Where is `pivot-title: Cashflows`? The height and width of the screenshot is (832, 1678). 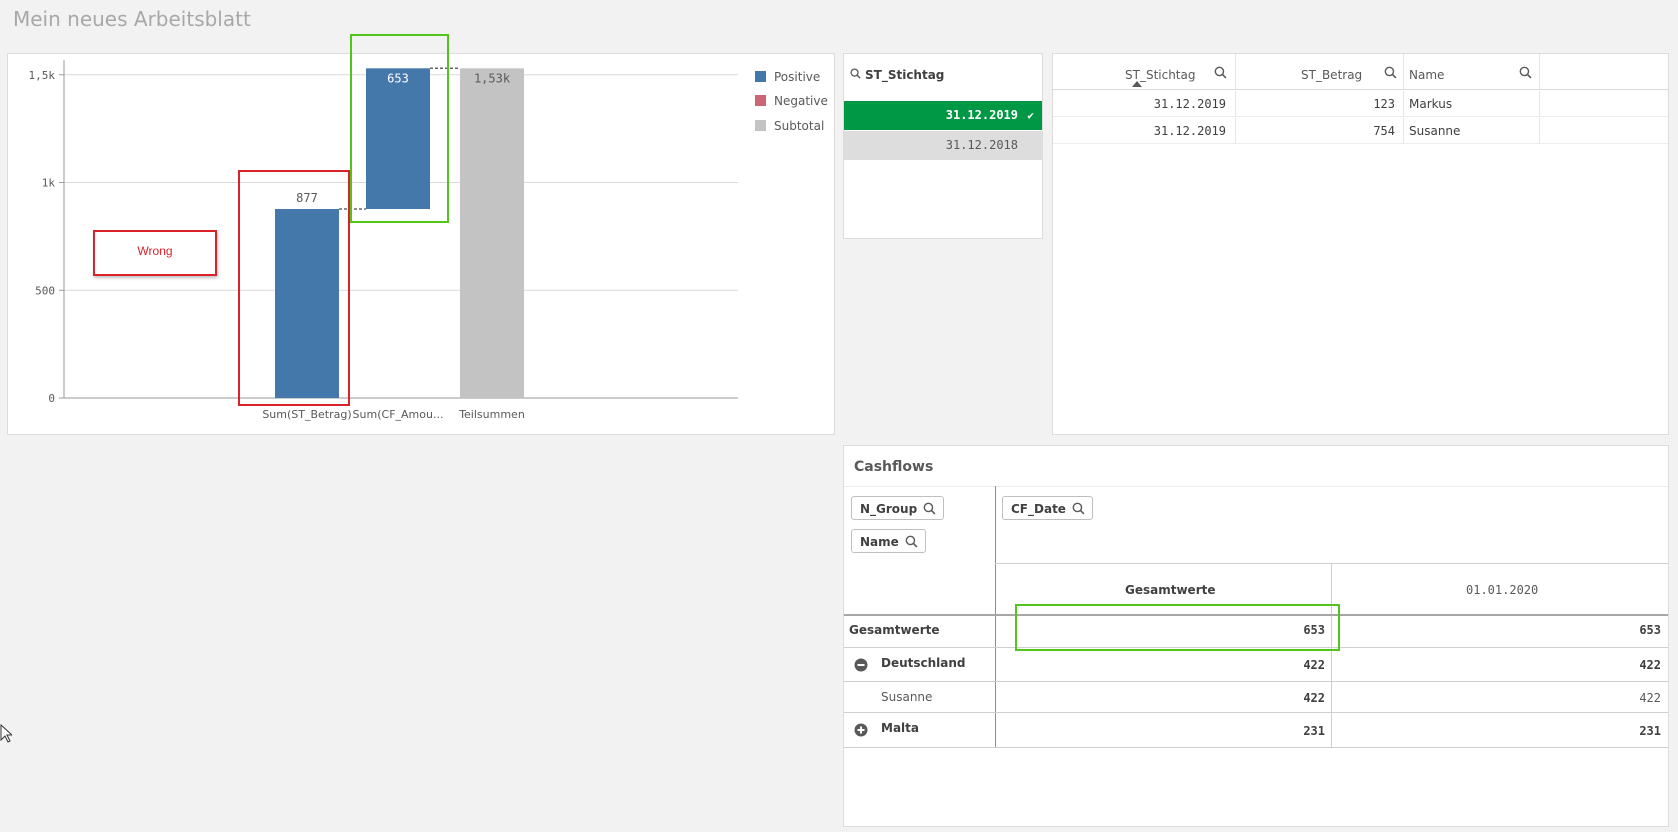
pivot-title: Cashflows is located at coordinates (894, 467).